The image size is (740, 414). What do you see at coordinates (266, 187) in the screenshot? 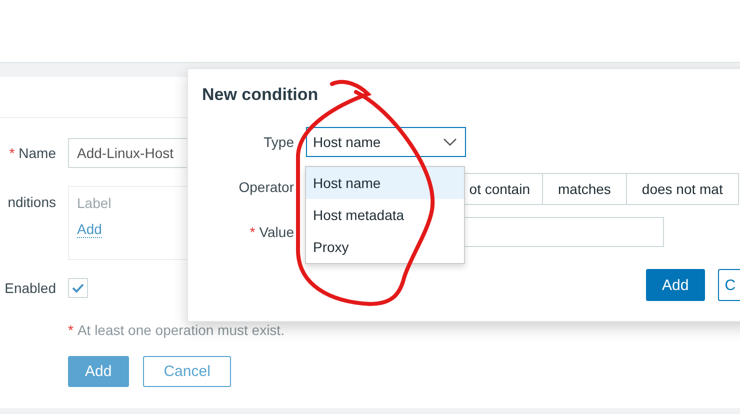
I see `operator-label: Operator` at bounding box center [266, 187].